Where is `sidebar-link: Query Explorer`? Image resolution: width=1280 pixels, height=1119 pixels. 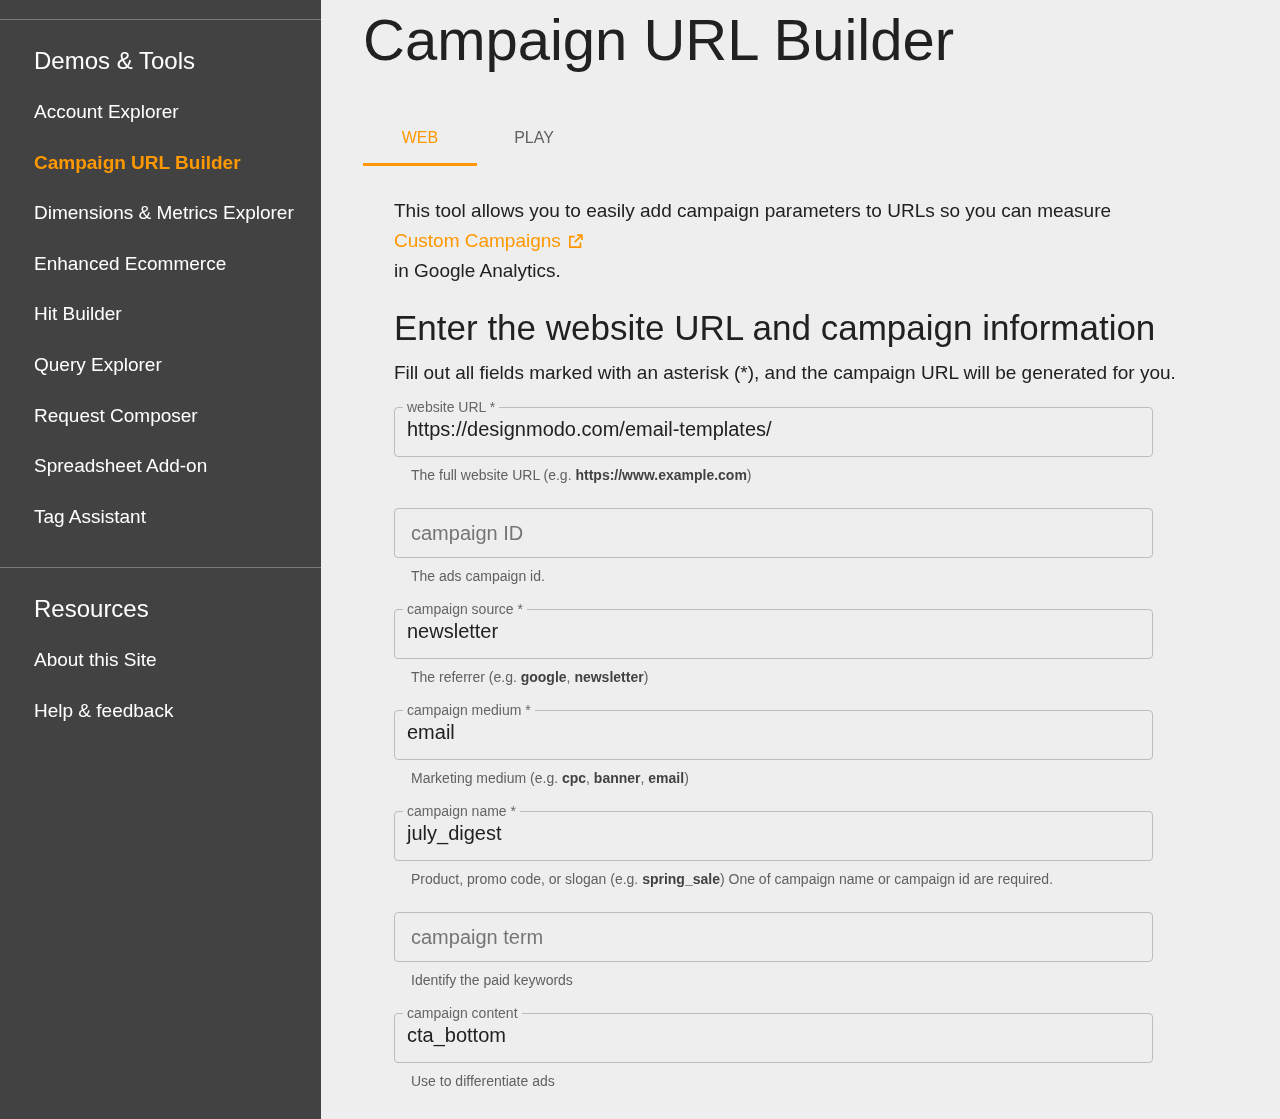
sidebar-link: Query Explorer is located at coordinates (98, 365).